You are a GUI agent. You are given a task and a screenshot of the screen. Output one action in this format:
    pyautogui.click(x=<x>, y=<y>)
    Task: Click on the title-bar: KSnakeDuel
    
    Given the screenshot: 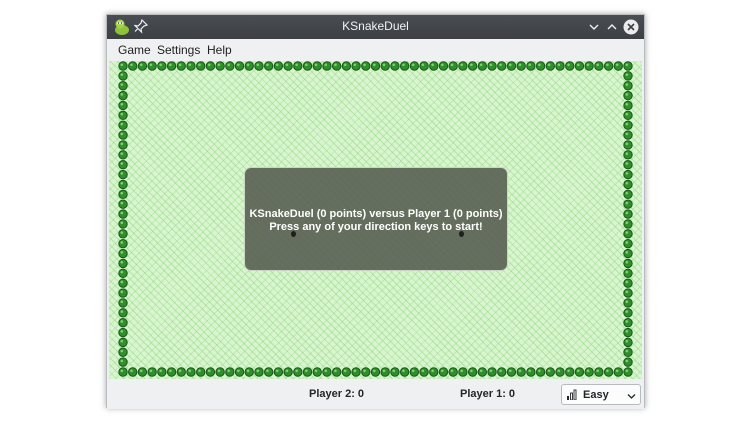 What is the action you would take?
    pyautogui.click(x=375, y=27)
    